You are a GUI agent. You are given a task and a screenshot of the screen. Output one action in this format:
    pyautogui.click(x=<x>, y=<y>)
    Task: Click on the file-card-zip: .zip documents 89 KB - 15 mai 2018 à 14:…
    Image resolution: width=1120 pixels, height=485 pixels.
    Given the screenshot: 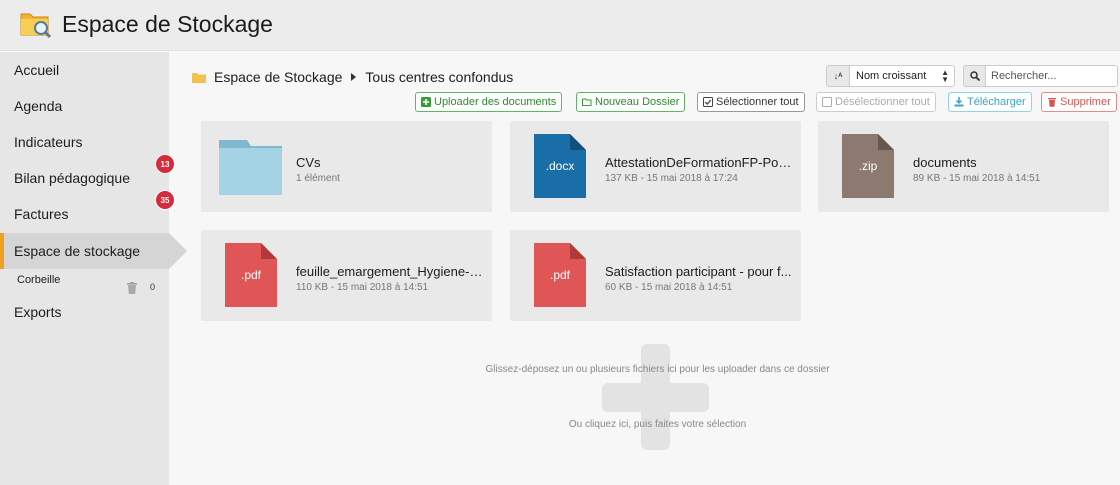 What is the action you would take?
    pyautogui.click(x=963, y=166)
    